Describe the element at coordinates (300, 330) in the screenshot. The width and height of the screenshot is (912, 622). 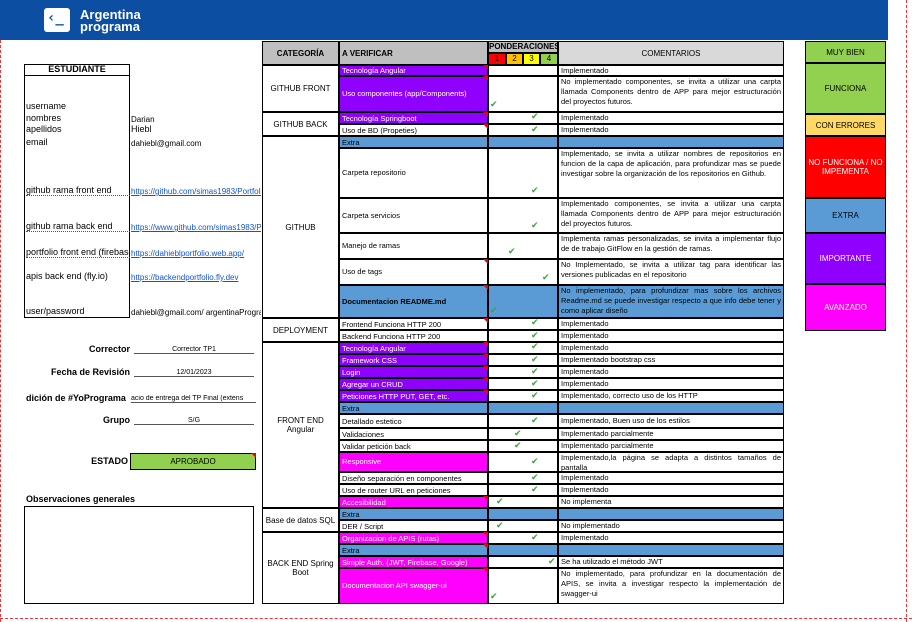
I see `category-deployment: DEPLOYMENT` at that location.